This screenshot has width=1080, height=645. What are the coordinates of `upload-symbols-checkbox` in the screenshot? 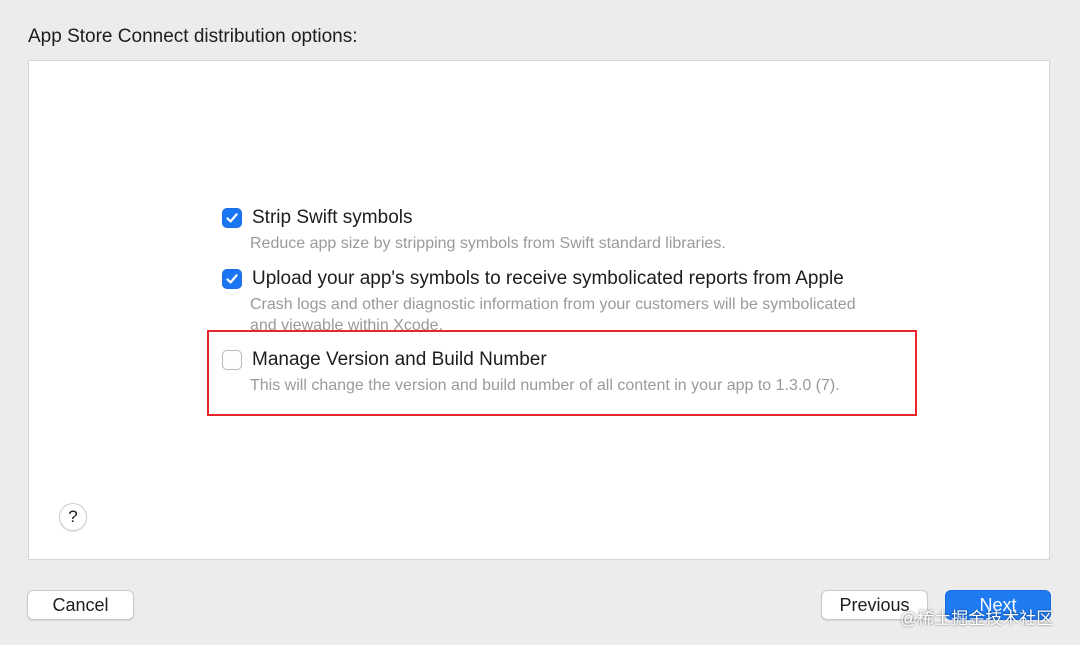 It's located at (232, 279).